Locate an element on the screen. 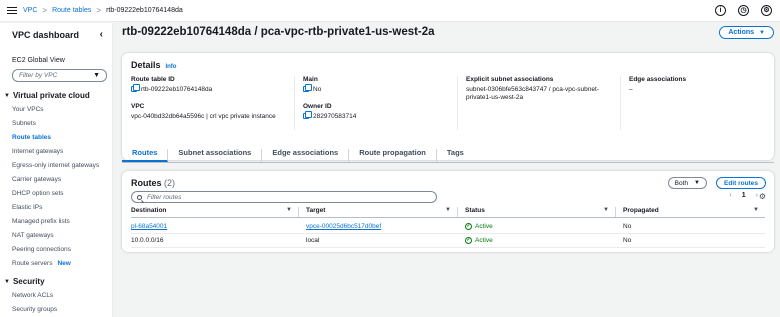 Image resolution: width=780 pixels, height=317 pixels. prev-page-icon: ‹ is located at coordinates (730, 195).